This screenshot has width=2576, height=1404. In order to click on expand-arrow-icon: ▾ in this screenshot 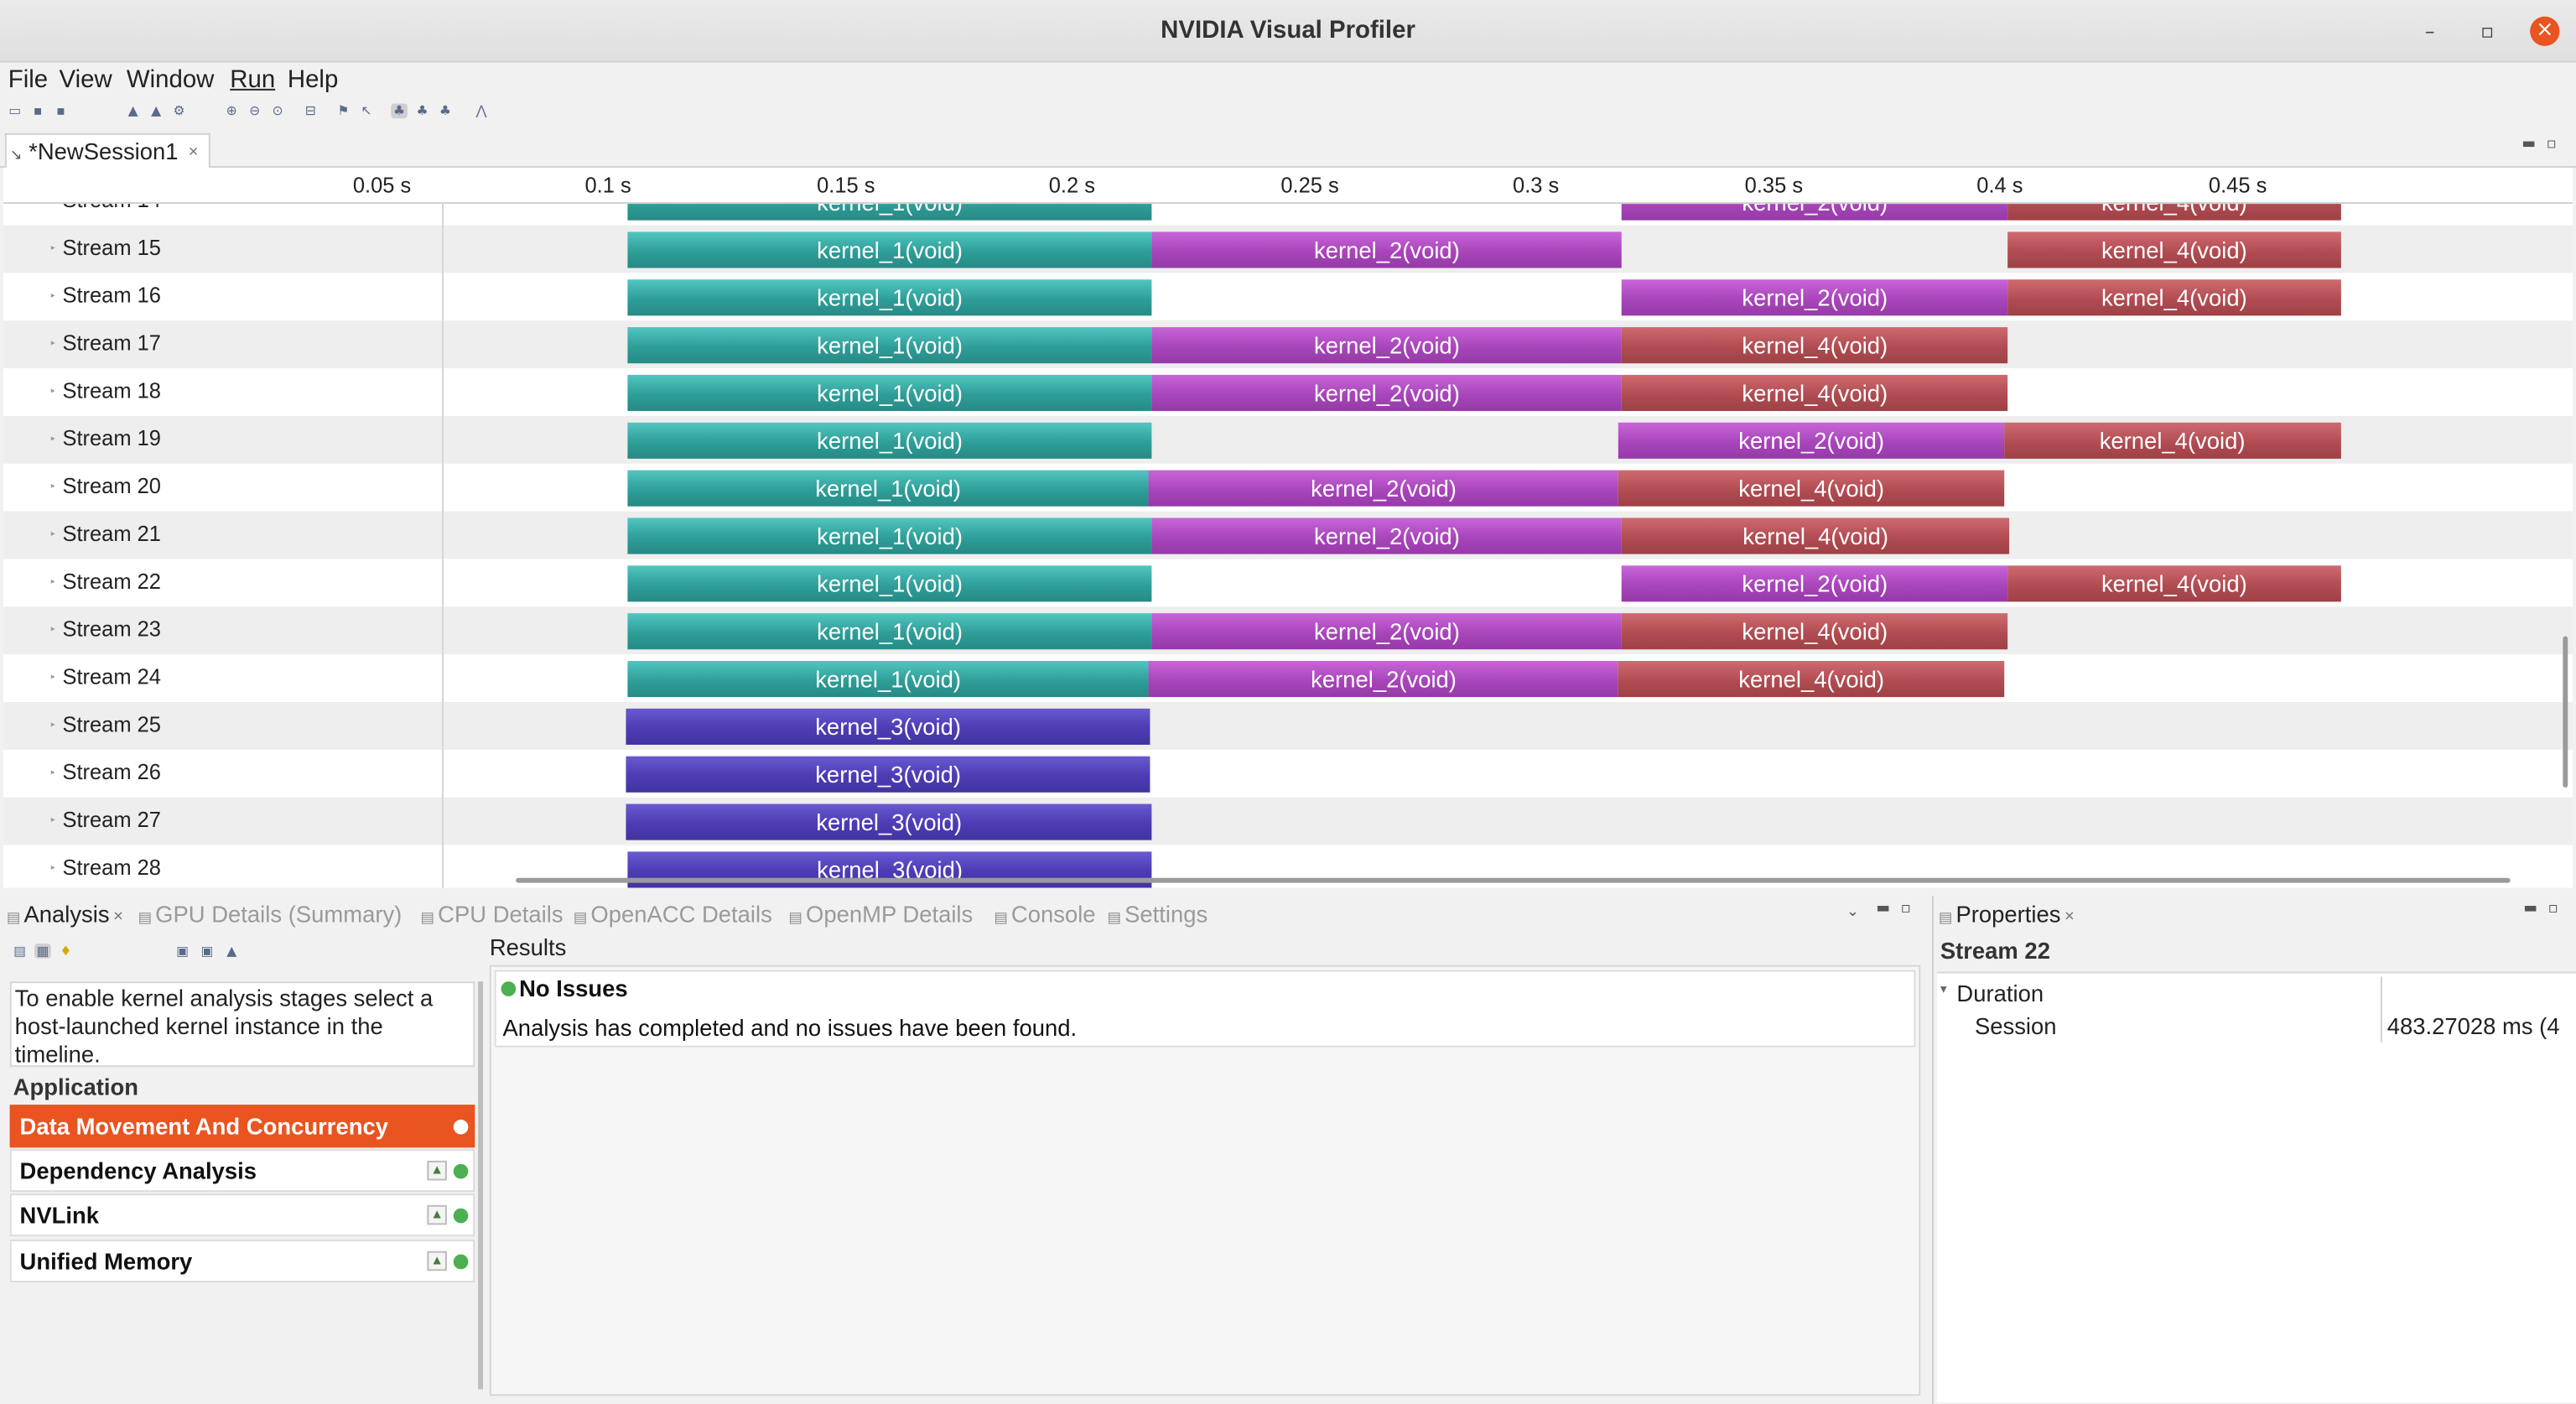, I will do `click(1943, 988)`.